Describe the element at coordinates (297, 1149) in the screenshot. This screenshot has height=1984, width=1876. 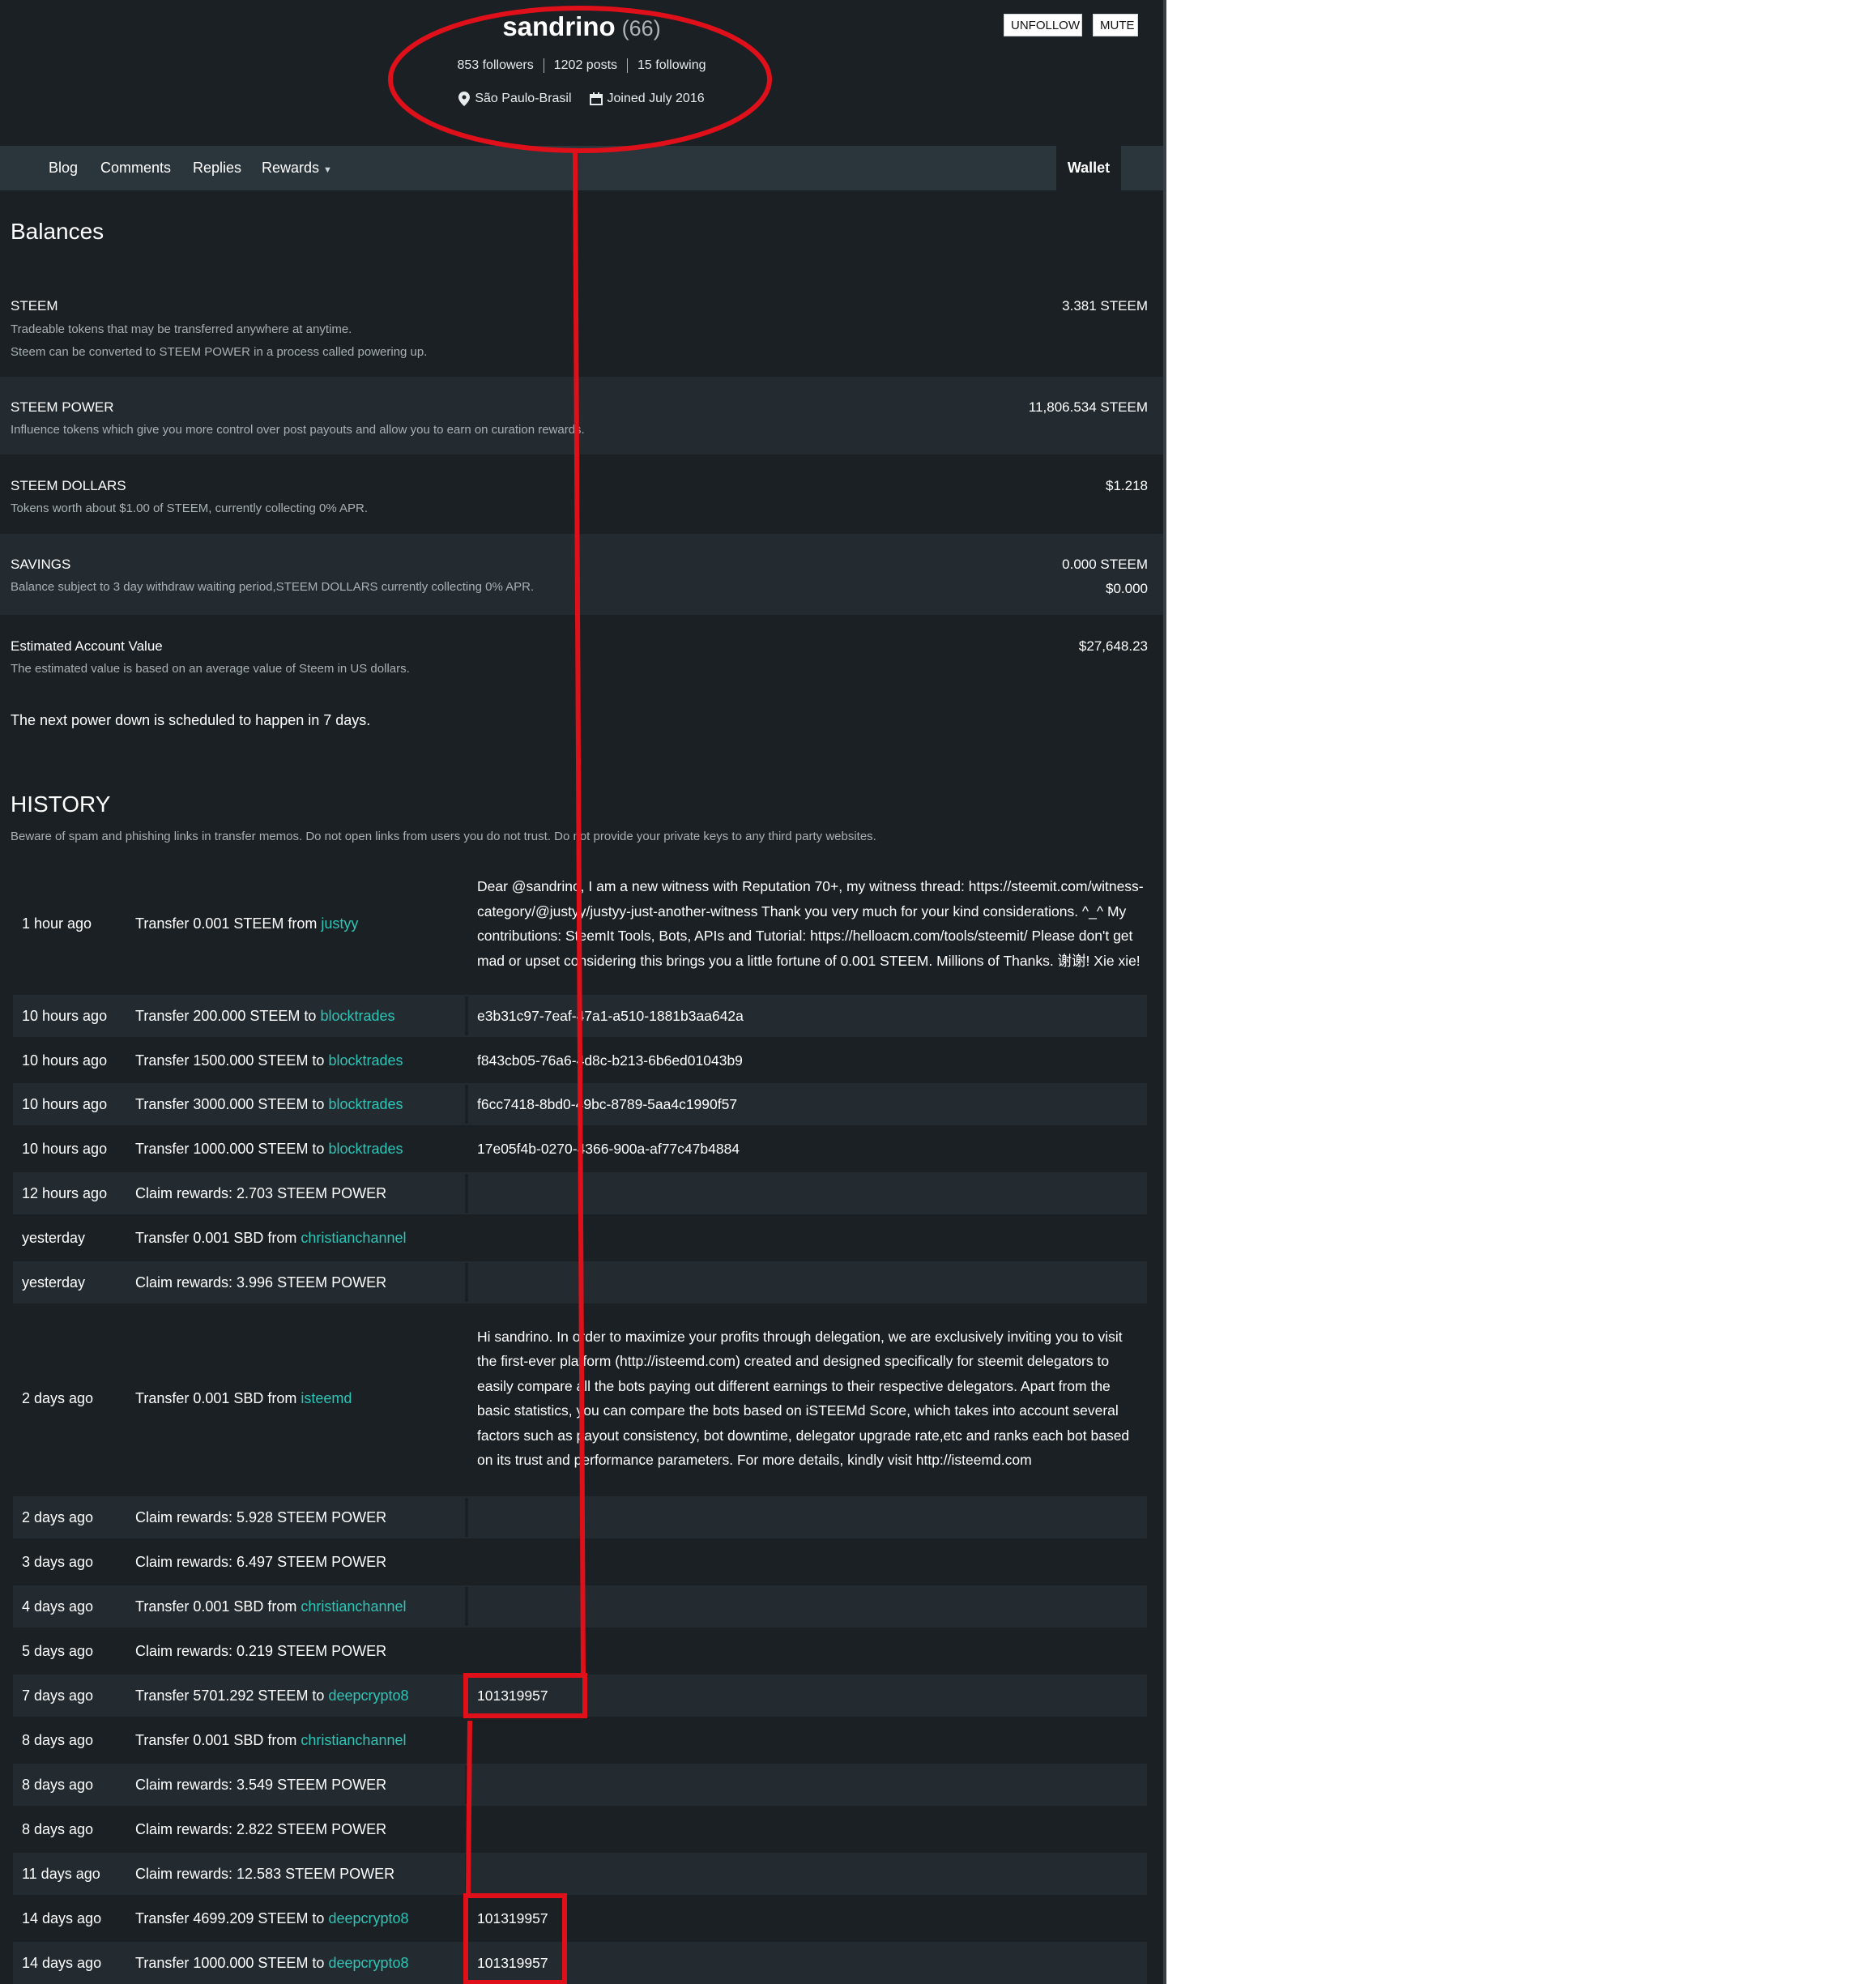
I see `history-operation: Transfer 1000.000 STEEM to blocktrades` at that location.